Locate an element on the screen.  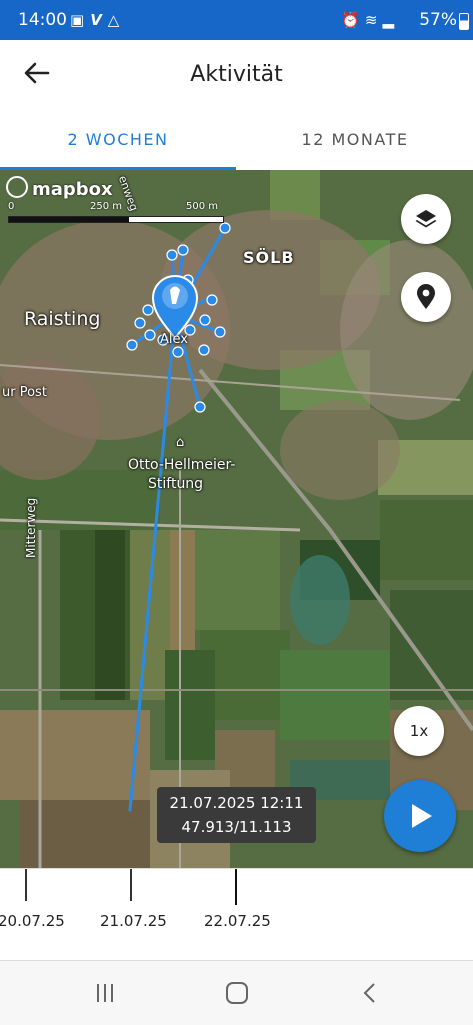
recent-apps-button is located at coordinates (105, 993).